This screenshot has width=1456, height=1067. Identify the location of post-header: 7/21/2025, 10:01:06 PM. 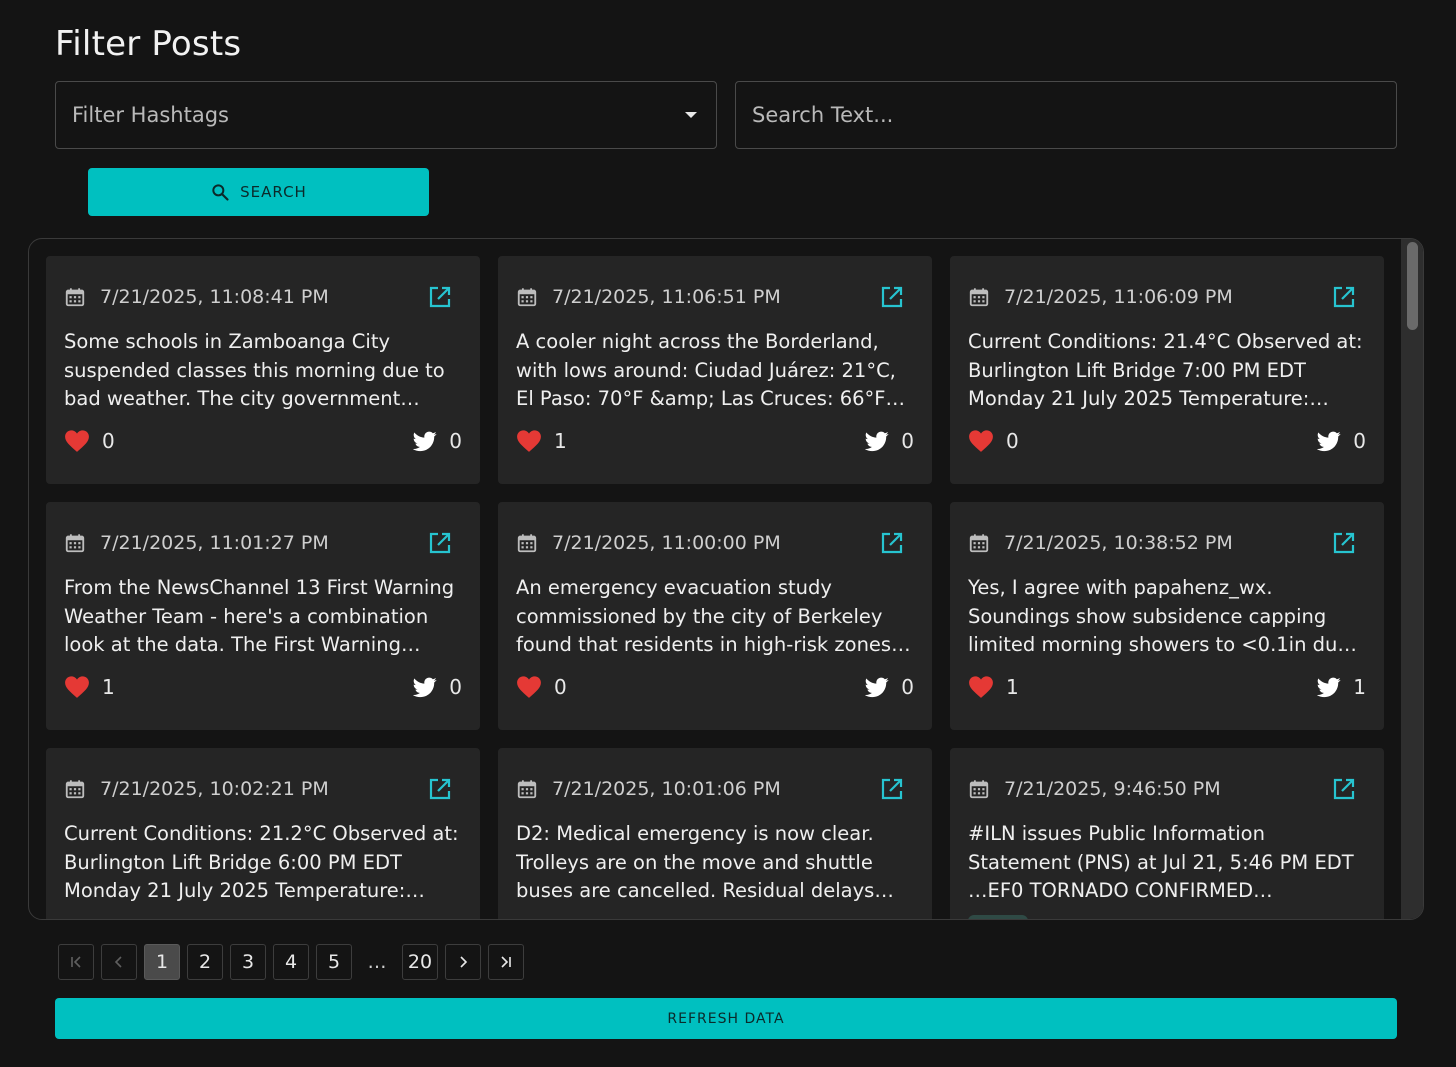
(710, 789).